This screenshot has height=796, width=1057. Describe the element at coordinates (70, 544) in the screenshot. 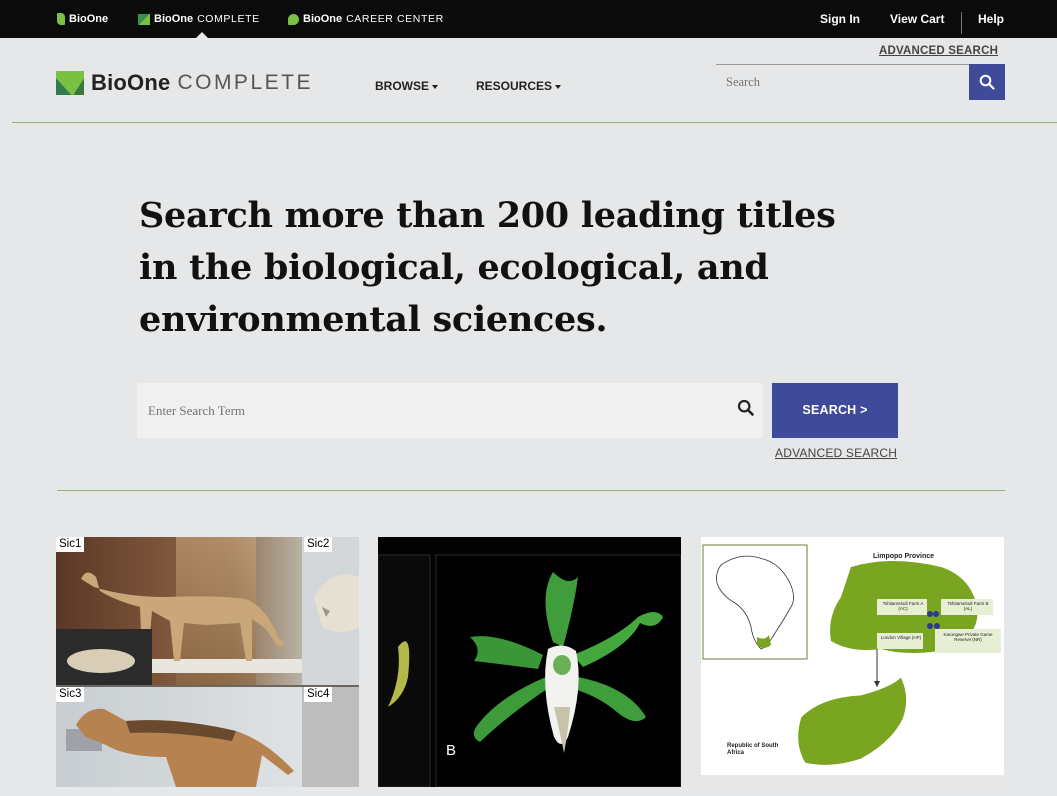

I see `panel-label: Sic1` at that location.